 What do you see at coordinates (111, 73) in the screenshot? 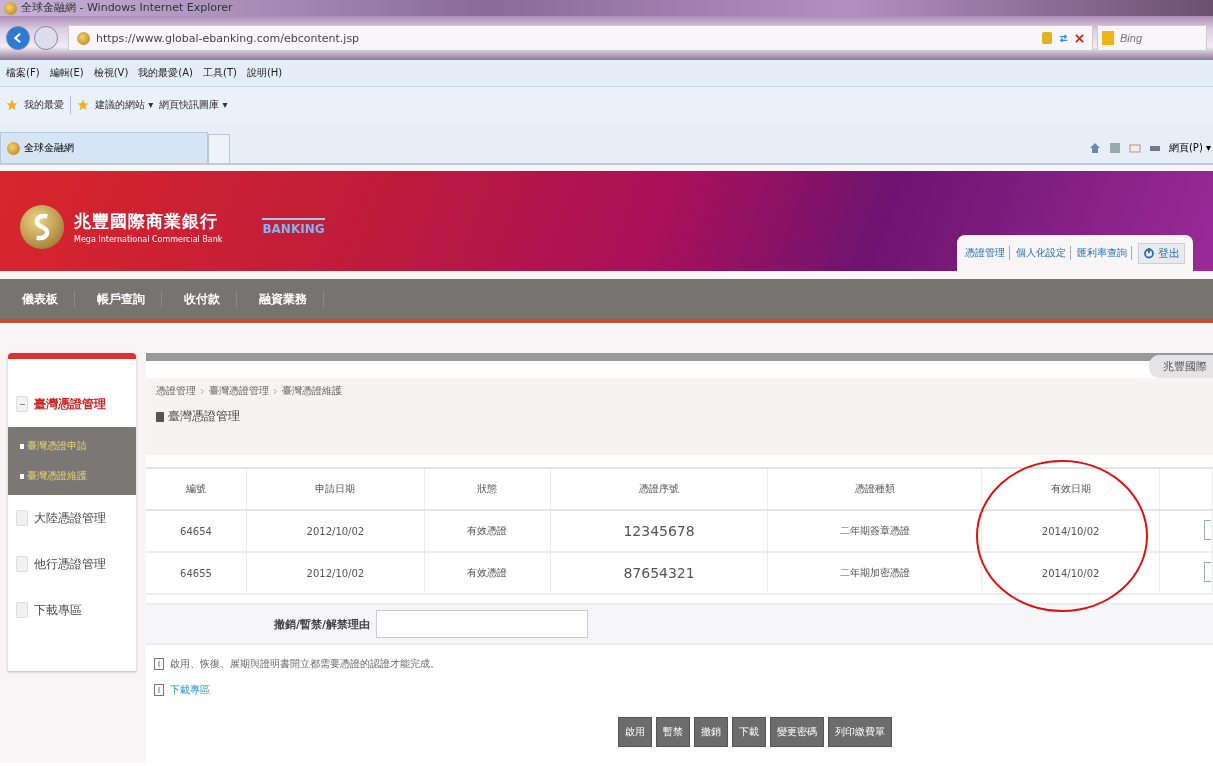
I see `menu-item: 檢視(V)` at bounding box center [111, 73].